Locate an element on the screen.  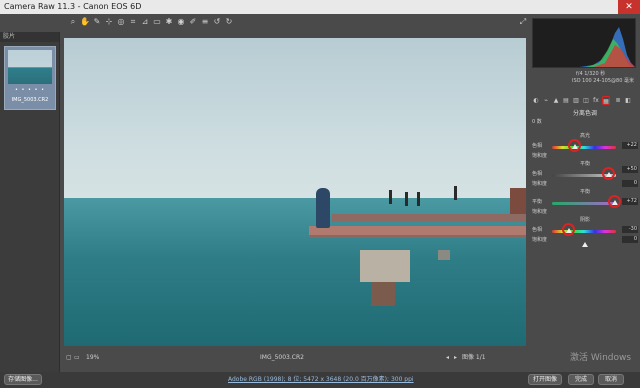
shadows-sat-knob is located at coordinates (585, 244).